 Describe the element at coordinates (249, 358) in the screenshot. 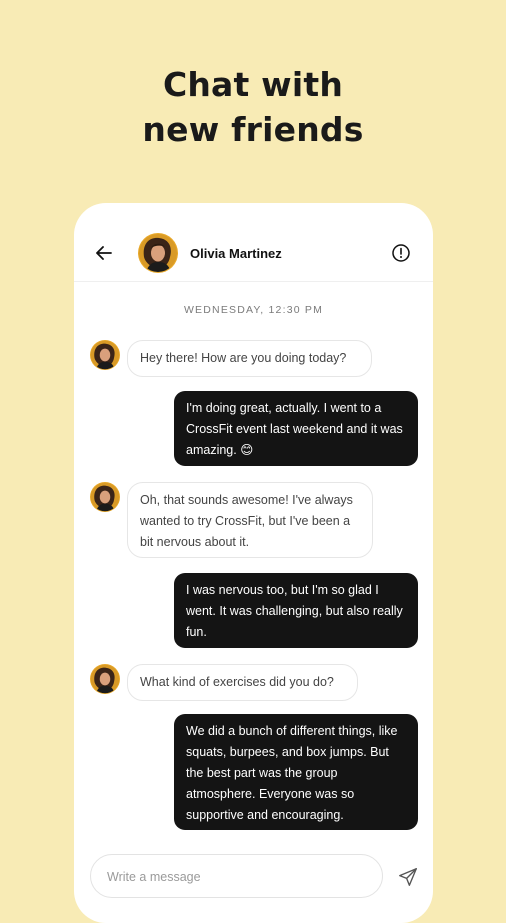

I see `message-bubble-incoming: Hey there! How are you doing today?` at that location.